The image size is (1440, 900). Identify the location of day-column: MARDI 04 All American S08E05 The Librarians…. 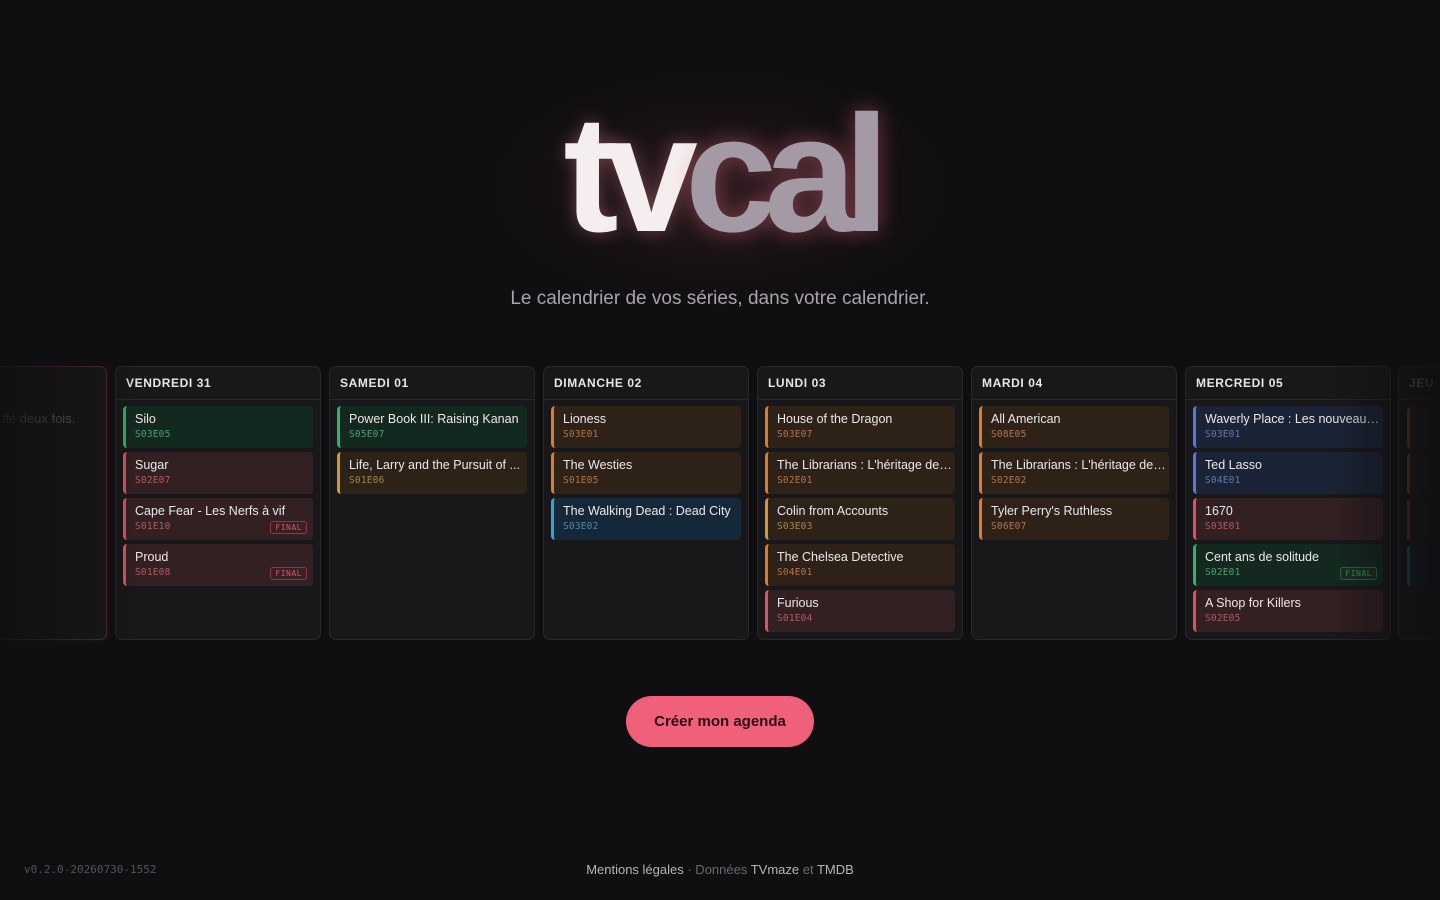
(1074, 503).